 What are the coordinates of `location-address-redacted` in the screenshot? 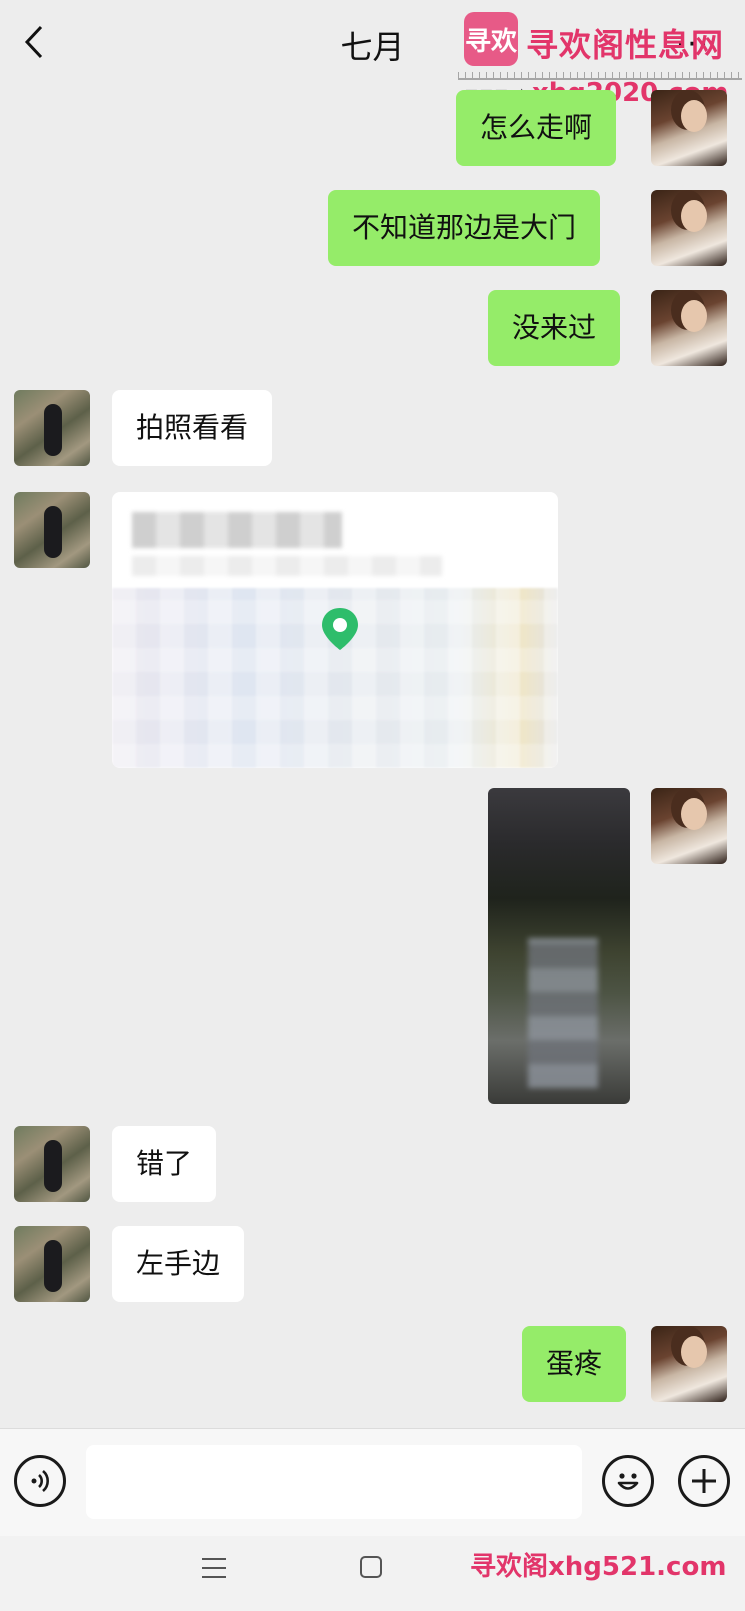 It's located at (287, 566).